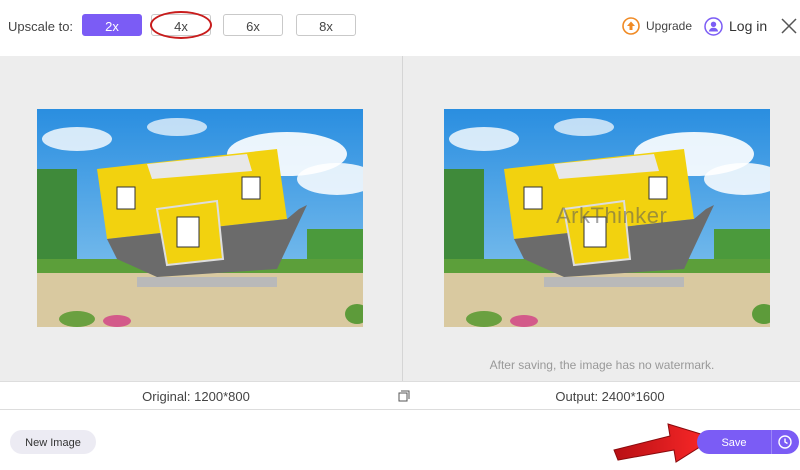  What do you see at coordinates (631, 26) in the screenshot?
I see `upgrade-icon` at bounding box center [631, 26].